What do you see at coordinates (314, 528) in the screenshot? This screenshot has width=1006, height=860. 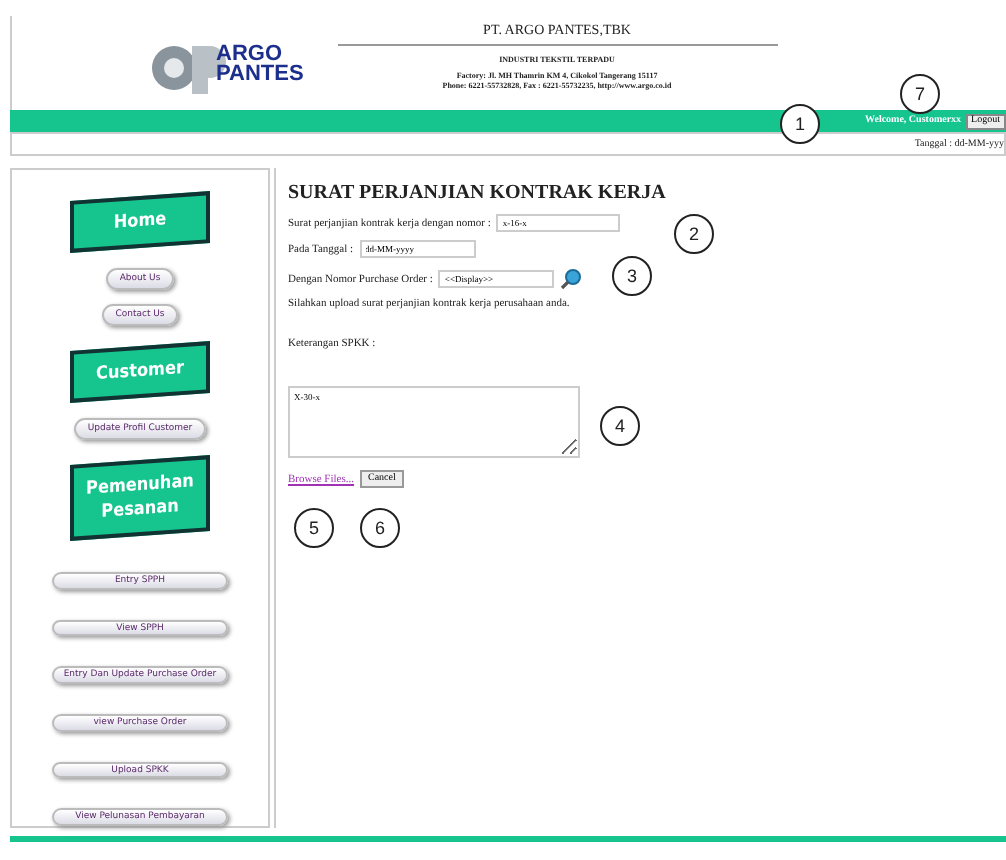 I see `callout-number: 5` at bounding box center [314, 528].